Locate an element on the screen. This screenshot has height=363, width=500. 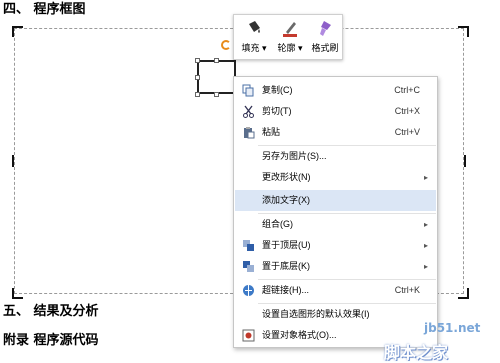
paste-icon is located at coordinates (248, 132).